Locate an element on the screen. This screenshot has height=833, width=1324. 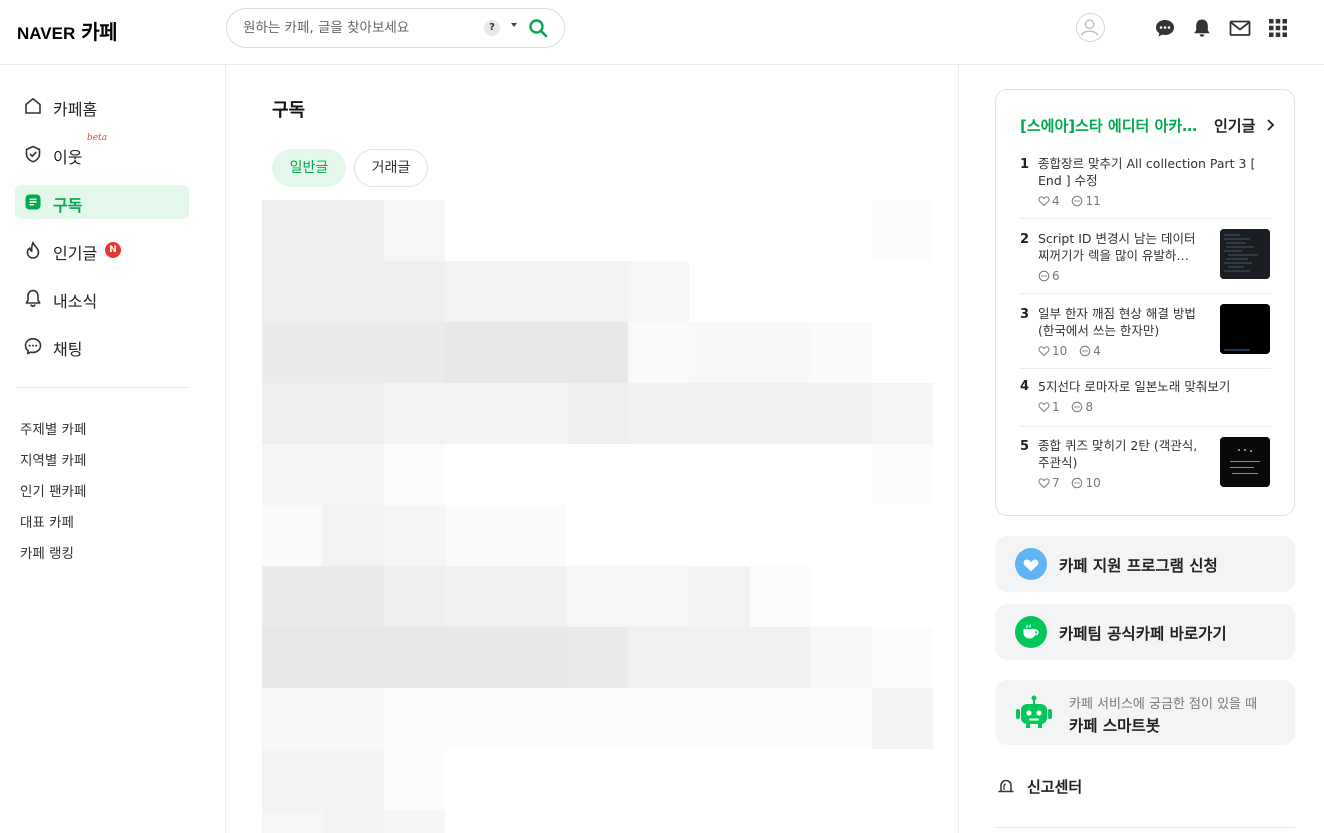
comment-count: 10 is located at coordinates (1093, 483).